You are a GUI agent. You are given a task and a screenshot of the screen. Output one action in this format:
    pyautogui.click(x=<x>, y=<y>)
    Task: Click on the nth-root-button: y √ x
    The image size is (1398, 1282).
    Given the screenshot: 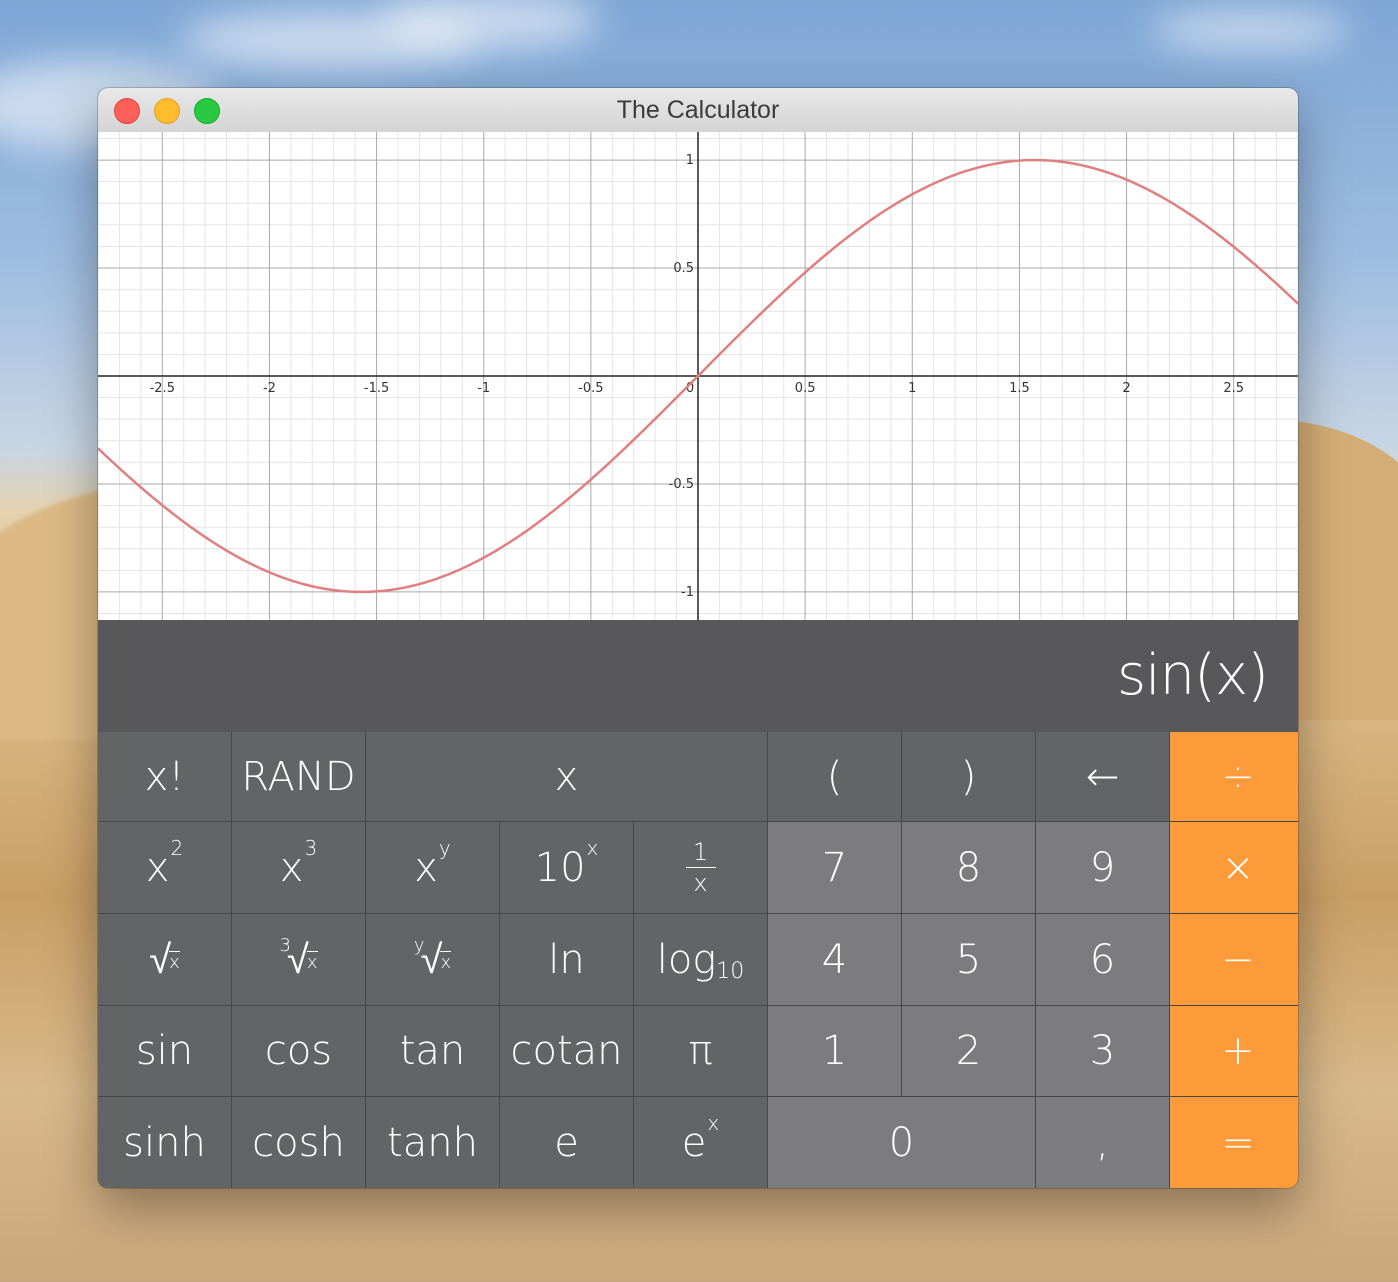 What is the action you would take?
    pyautogui.click(x=432, y=959)
    